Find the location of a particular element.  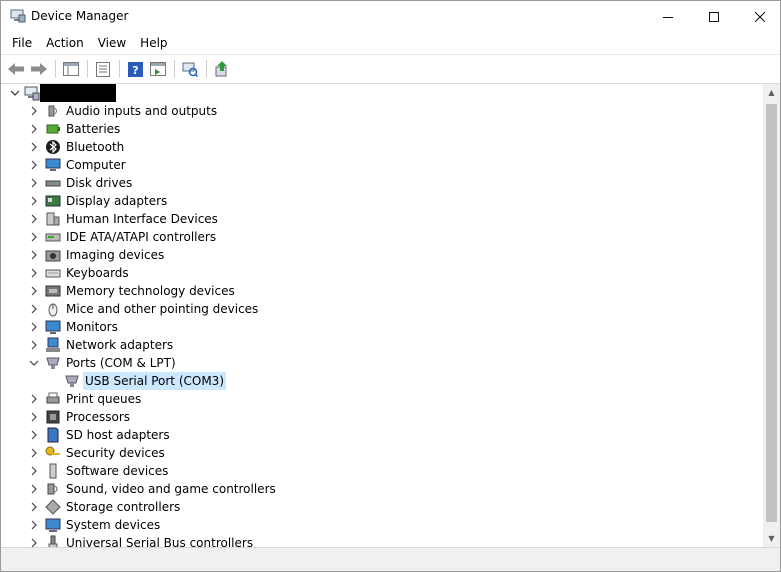

maximize-button is located at coordinates (714, 16).